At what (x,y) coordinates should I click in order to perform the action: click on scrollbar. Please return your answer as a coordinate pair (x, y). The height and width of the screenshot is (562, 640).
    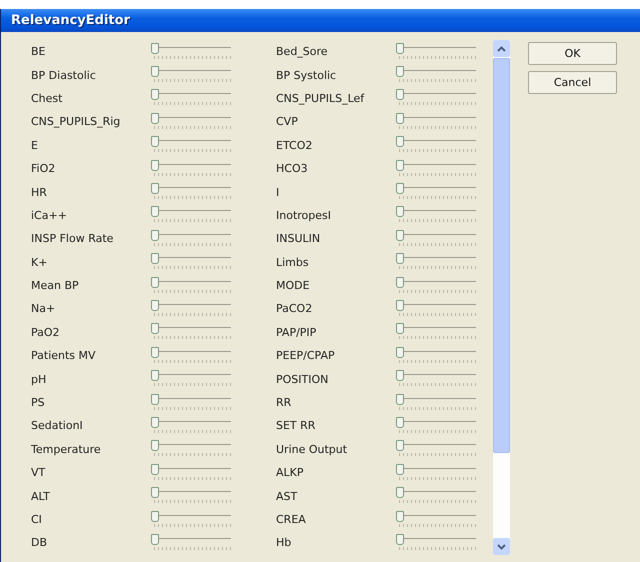
    Looking at the image, I should click on (501, 297).